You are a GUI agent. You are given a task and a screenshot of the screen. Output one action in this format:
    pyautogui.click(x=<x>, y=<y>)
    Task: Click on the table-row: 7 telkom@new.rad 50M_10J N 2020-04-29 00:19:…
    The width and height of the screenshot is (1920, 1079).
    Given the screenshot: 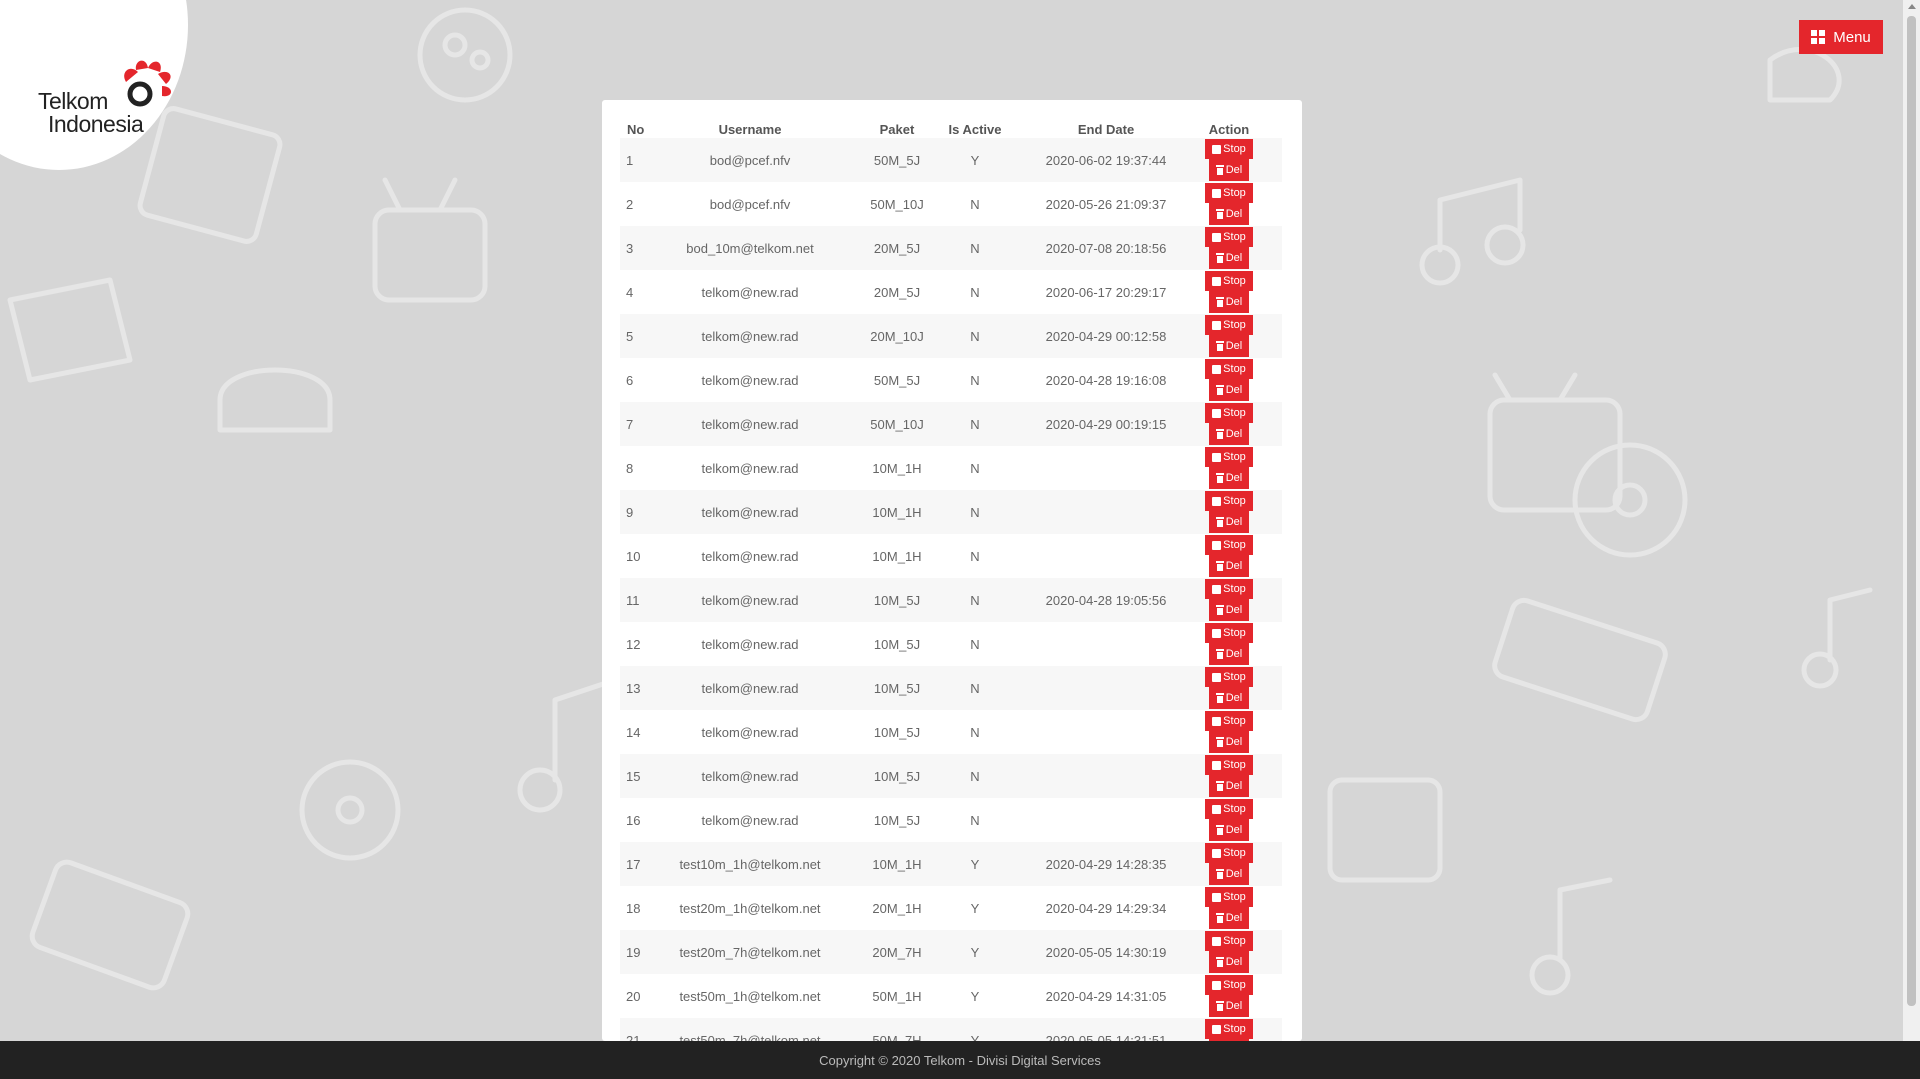 What is the action you would take?
    pyautogui.click(x=951, y=424)
    